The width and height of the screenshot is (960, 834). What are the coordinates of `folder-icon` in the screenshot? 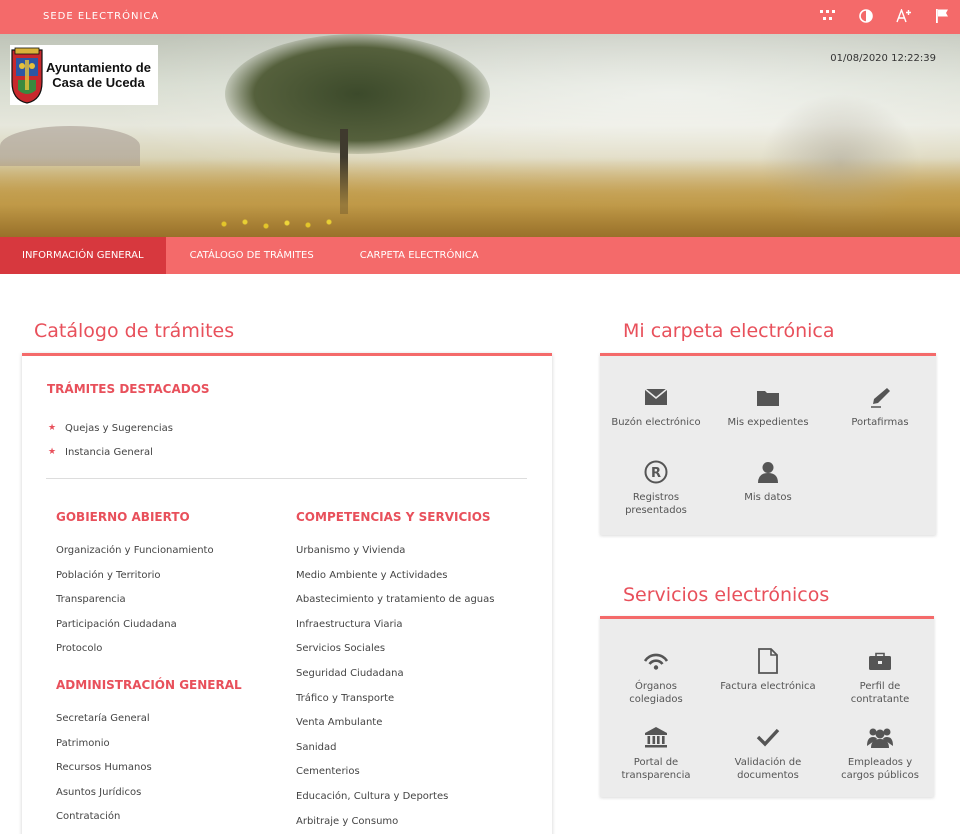 It's located at (768, 397).